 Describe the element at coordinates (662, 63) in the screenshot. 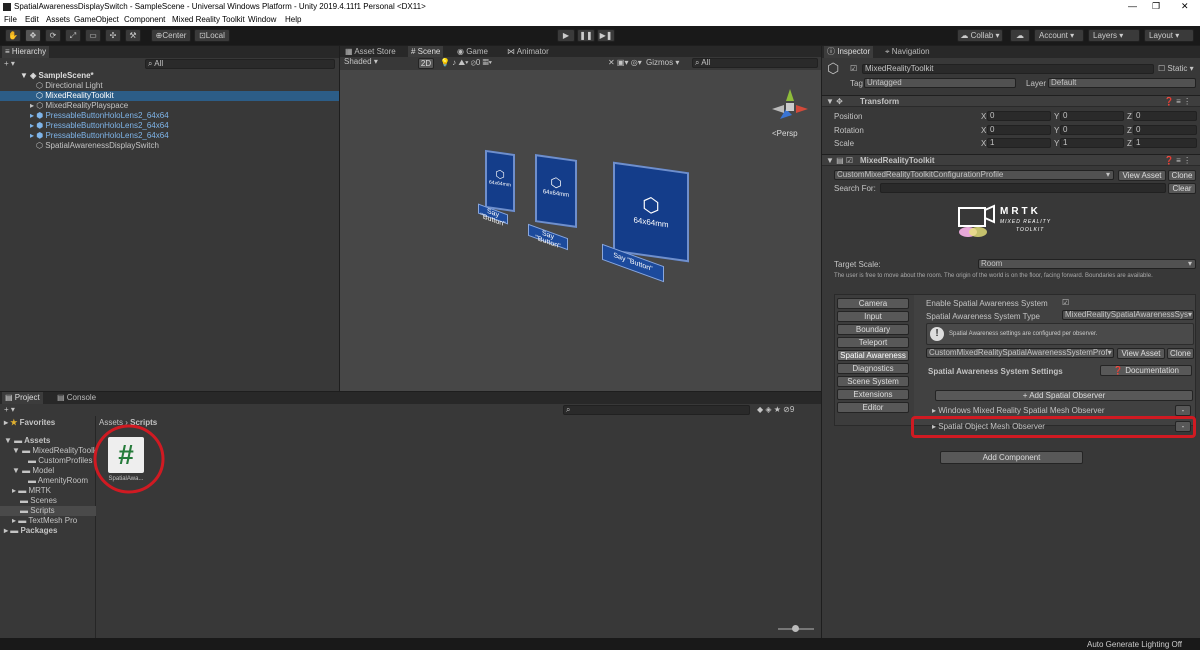

I see `gizmos-dropdown: Gizmos ▾` at that location.